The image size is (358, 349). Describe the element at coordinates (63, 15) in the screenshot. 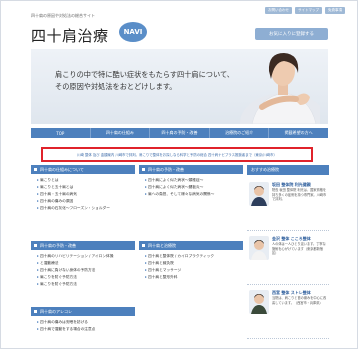

I see `site-tagline: 四十肩の原因や対処法の総合サイト` at that location.